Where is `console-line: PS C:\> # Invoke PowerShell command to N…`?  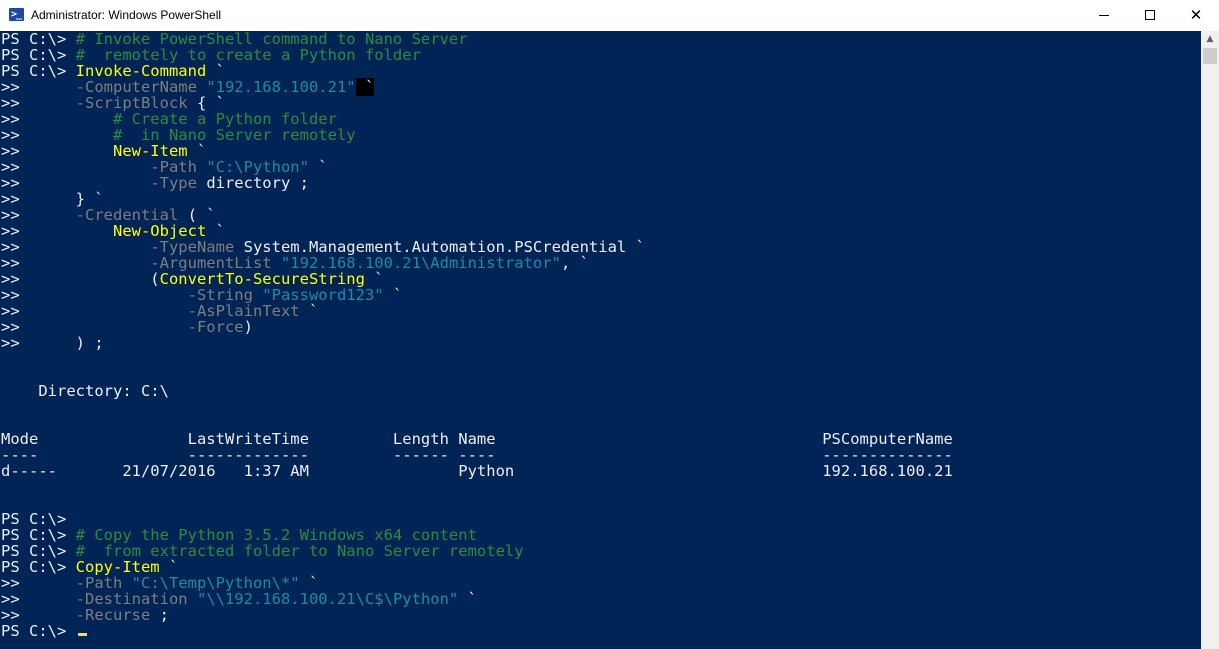 console-line: PS C:\> # Invoke PowerShell command to N… is located at coordinates (477, 39).